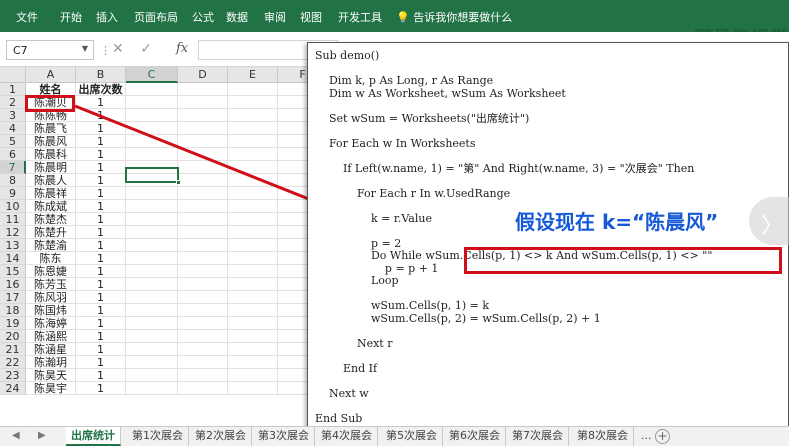 Image resolution: width=789 pixels, height=446 pixels. What do you see at coordinates (339, 418) in the screenshot?
I see `code-line: End Sub` at bounding box center [339, 418].